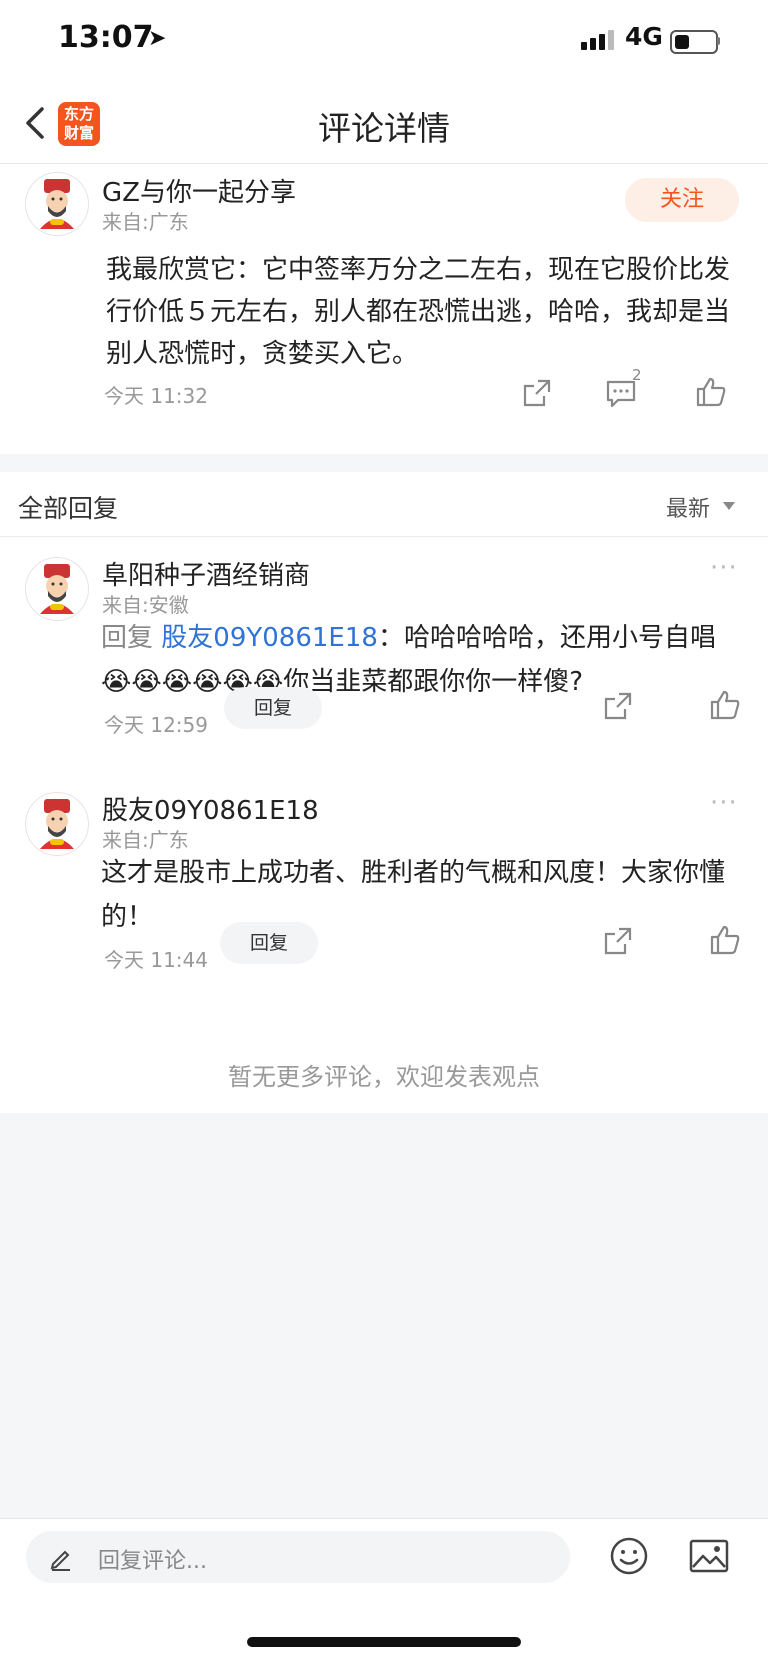 The height and width of the screenshot is (1663, 768). Describe the element at coordinates (145, 222) in the screenshot. I see `comment-location: 来自:广东` at that location.